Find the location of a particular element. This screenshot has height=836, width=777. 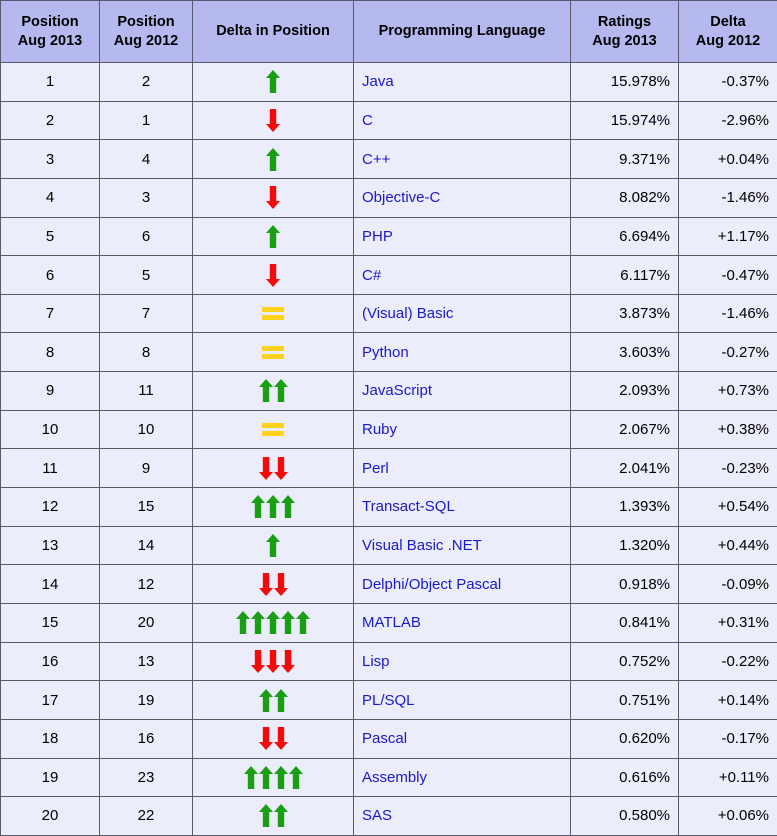

language-link: PL/SQL is located at coordinates (388, 700).